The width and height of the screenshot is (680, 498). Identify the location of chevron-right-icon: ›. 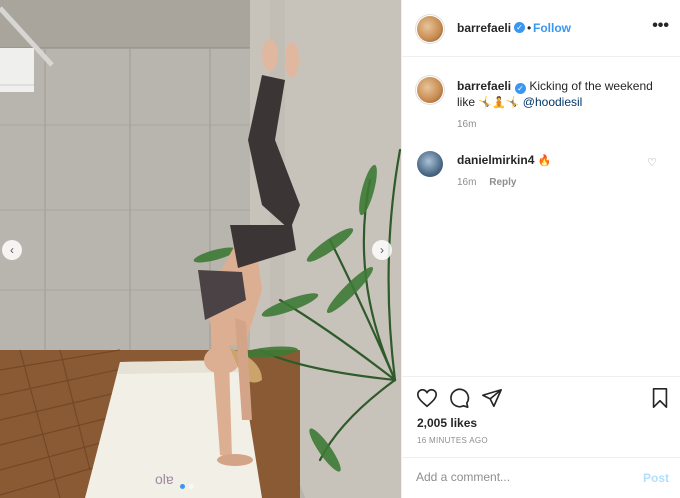
(382, 250).